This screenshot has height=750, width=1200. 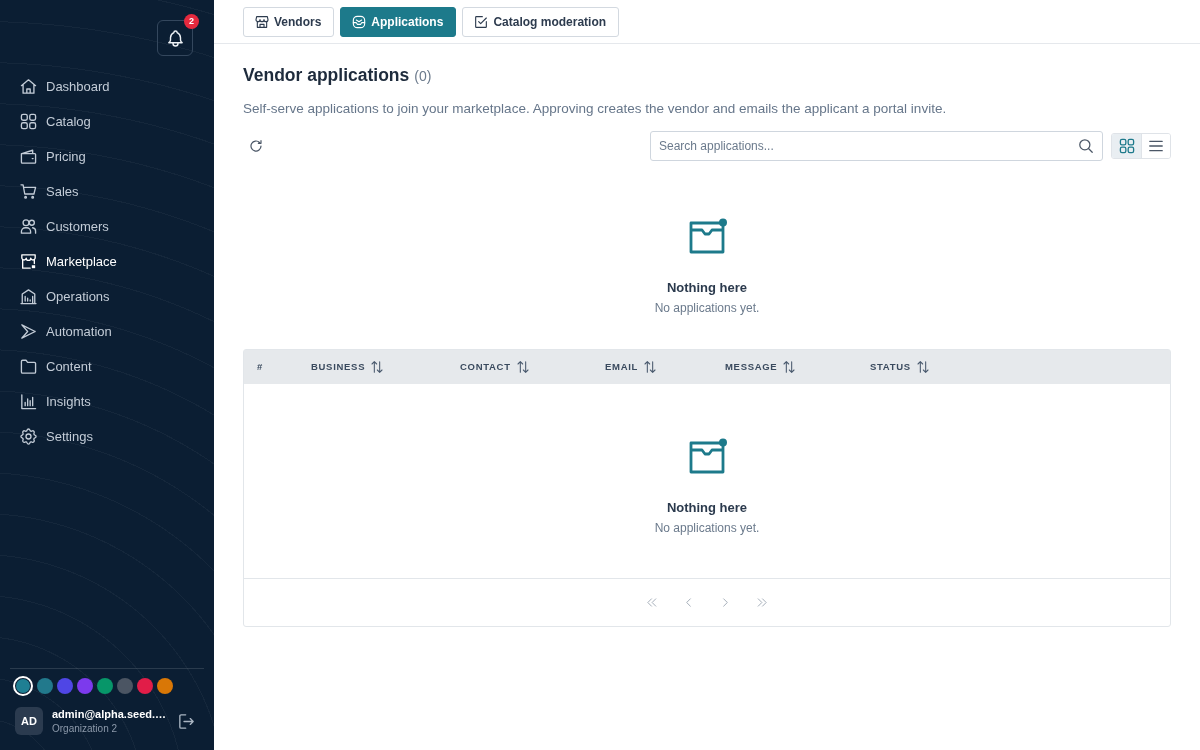 What do you see at coordinates (28, 121) in the screenshot?
I see `grid-icon` at bounding box center [28, 121].